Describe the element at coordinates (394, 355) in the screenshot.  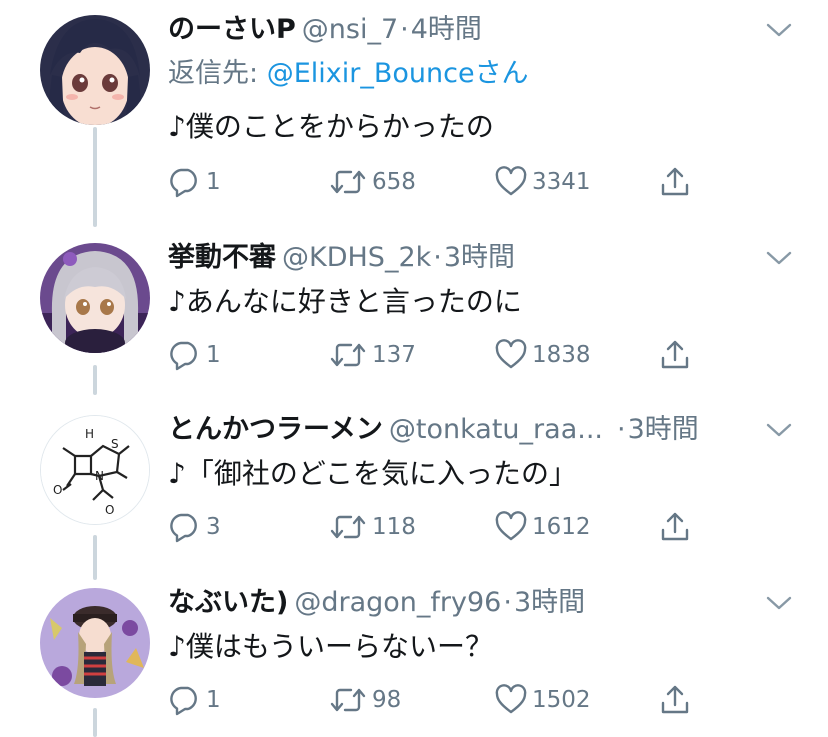
I see `retweet-count: 137` at that location.